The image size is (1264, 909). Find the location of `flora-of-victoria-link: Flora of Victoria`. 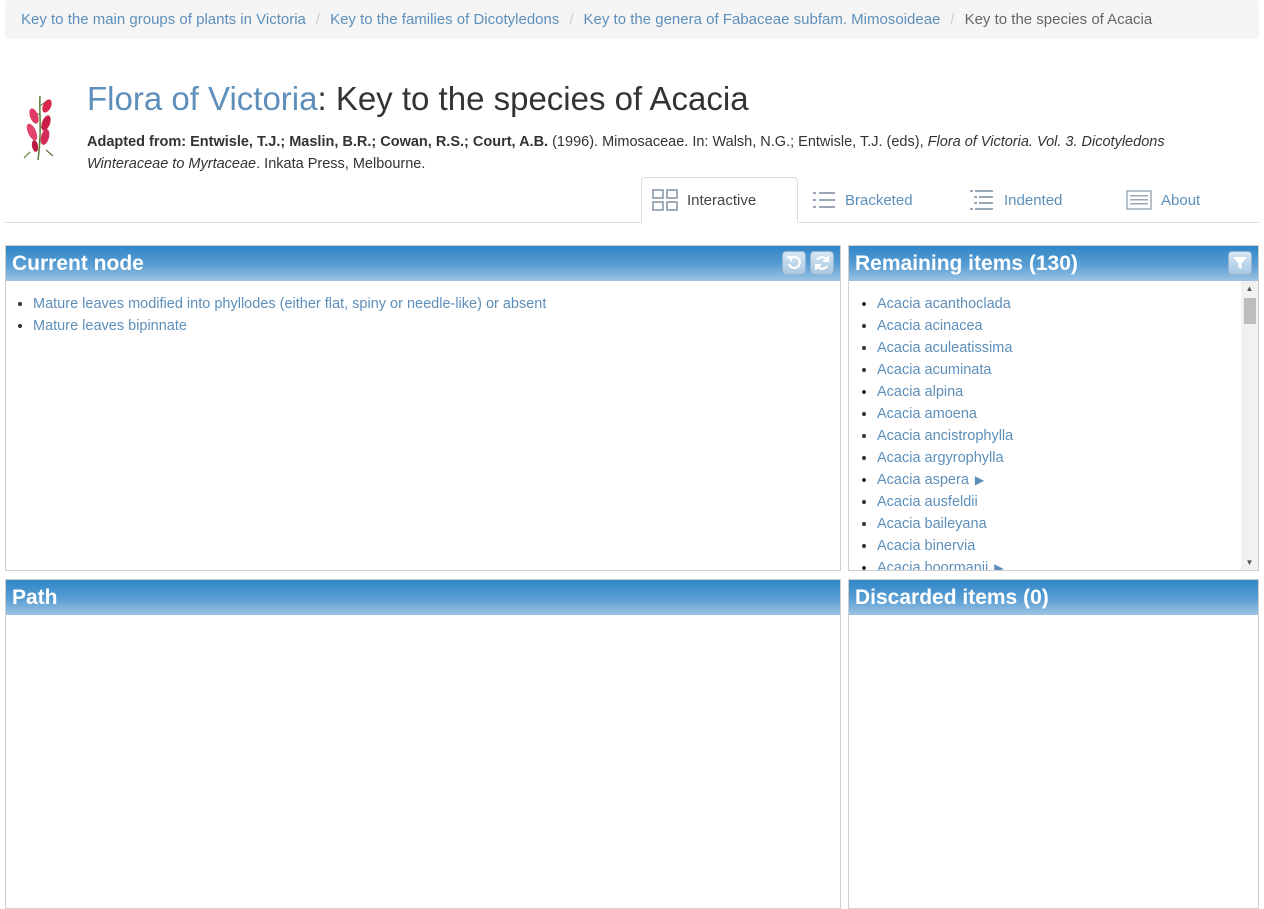

flora-of-victoria-link: Flora of Victoria is located at coordinates (202, 98).